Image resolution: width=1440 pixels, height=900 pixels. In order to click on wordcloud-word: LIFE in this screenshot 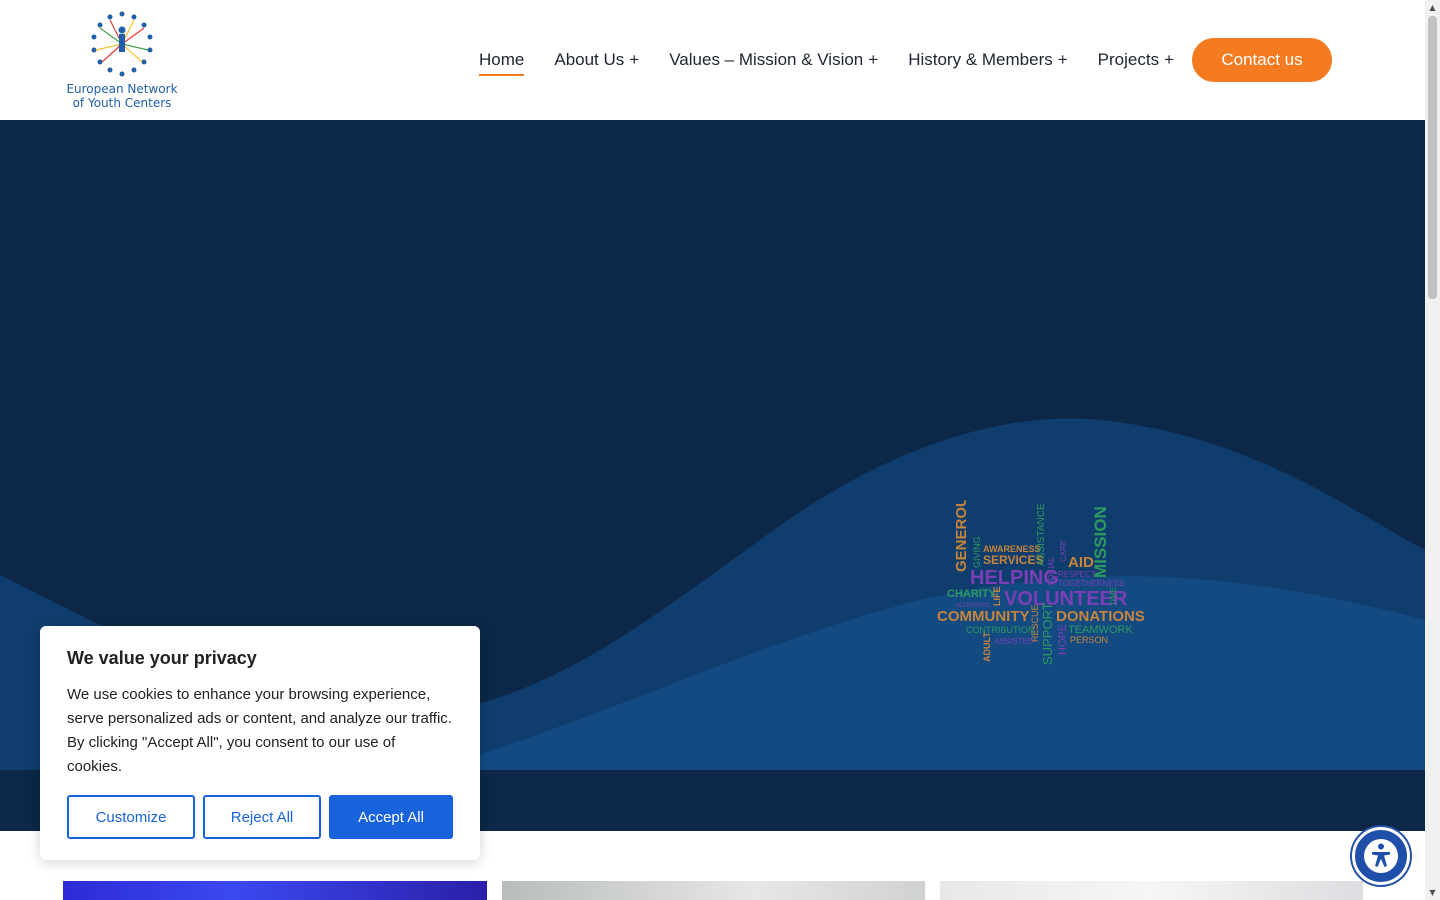, I will do `click(997, 597)`.